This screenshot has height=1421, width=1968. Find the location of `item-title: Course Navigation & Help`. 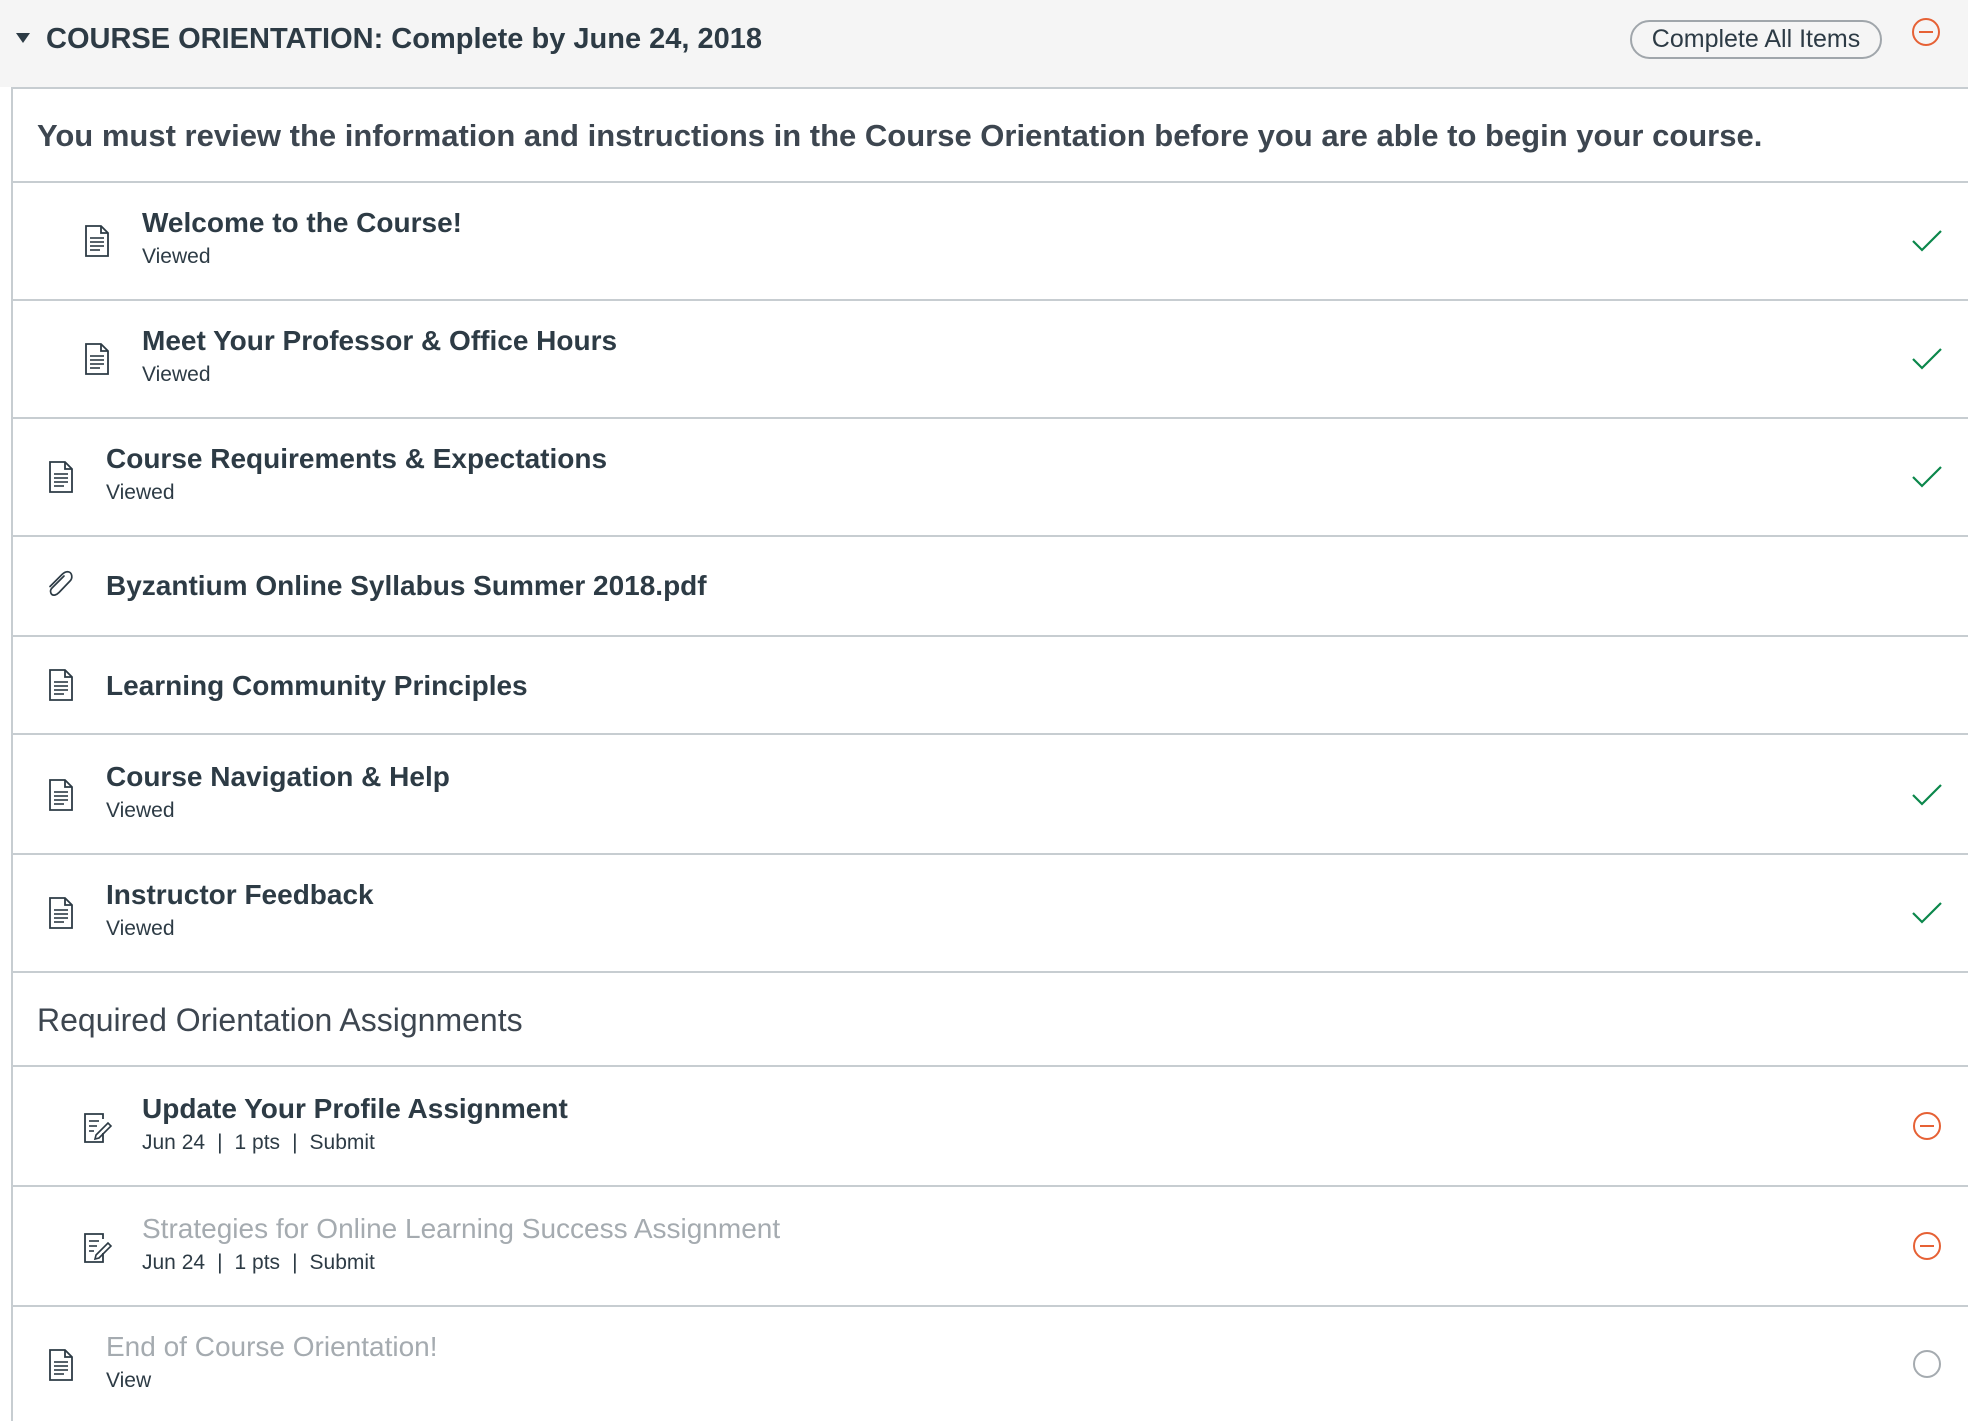

item-title: Course Navigation & Help is located at coordinates (278, 777).